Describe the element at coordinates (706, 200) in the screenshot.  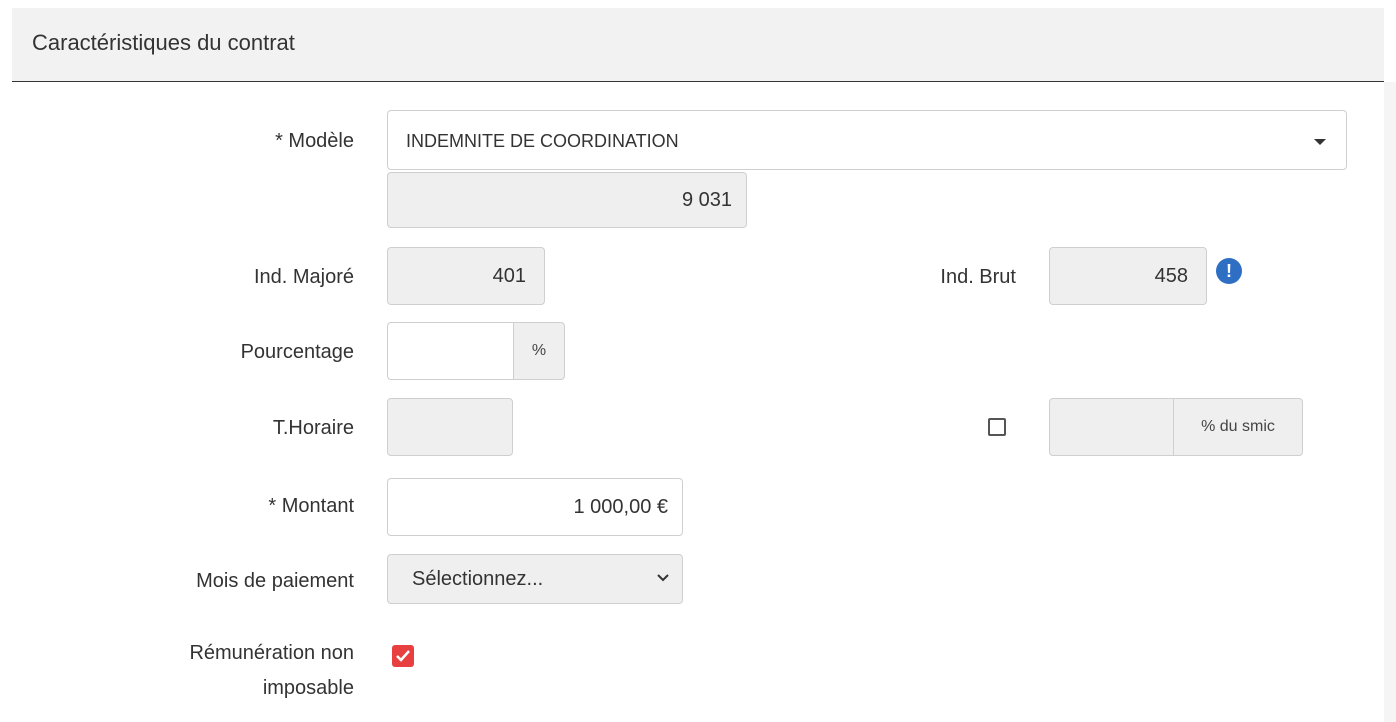
I see `modele-code-value: 9 031` at that location.